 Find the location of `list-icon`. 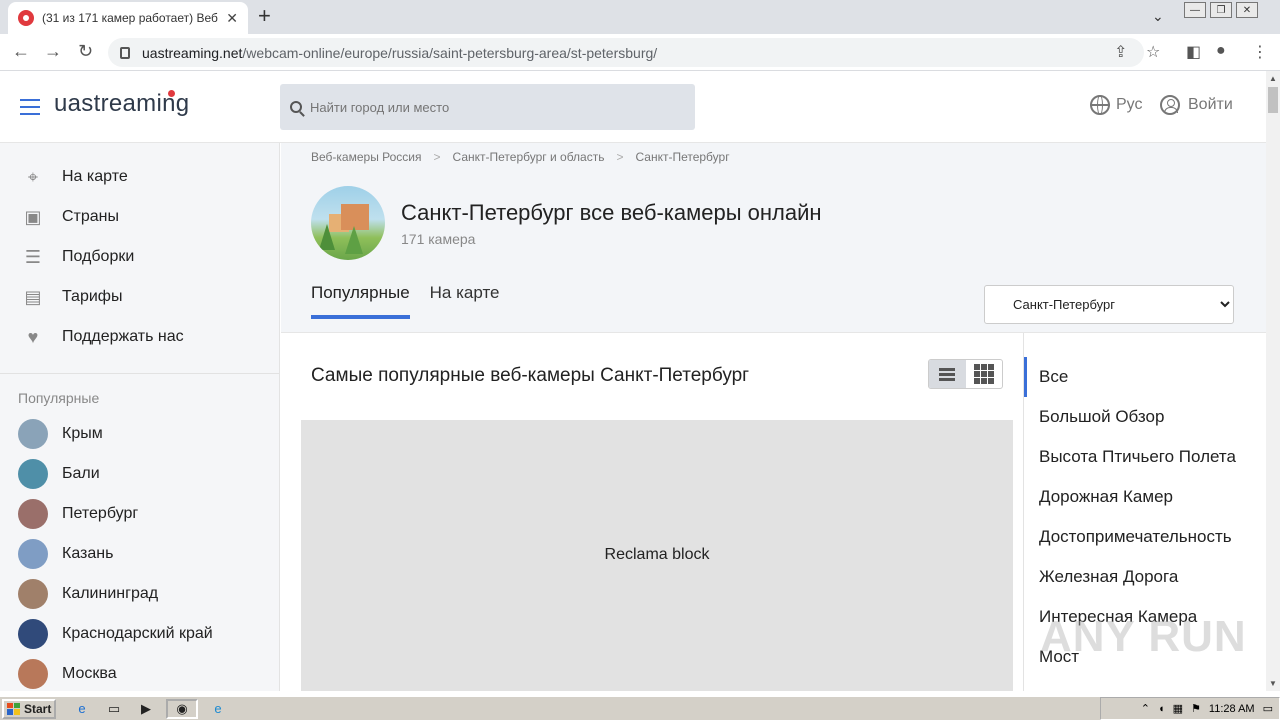

list-icon is located at coordinates (947, 374).